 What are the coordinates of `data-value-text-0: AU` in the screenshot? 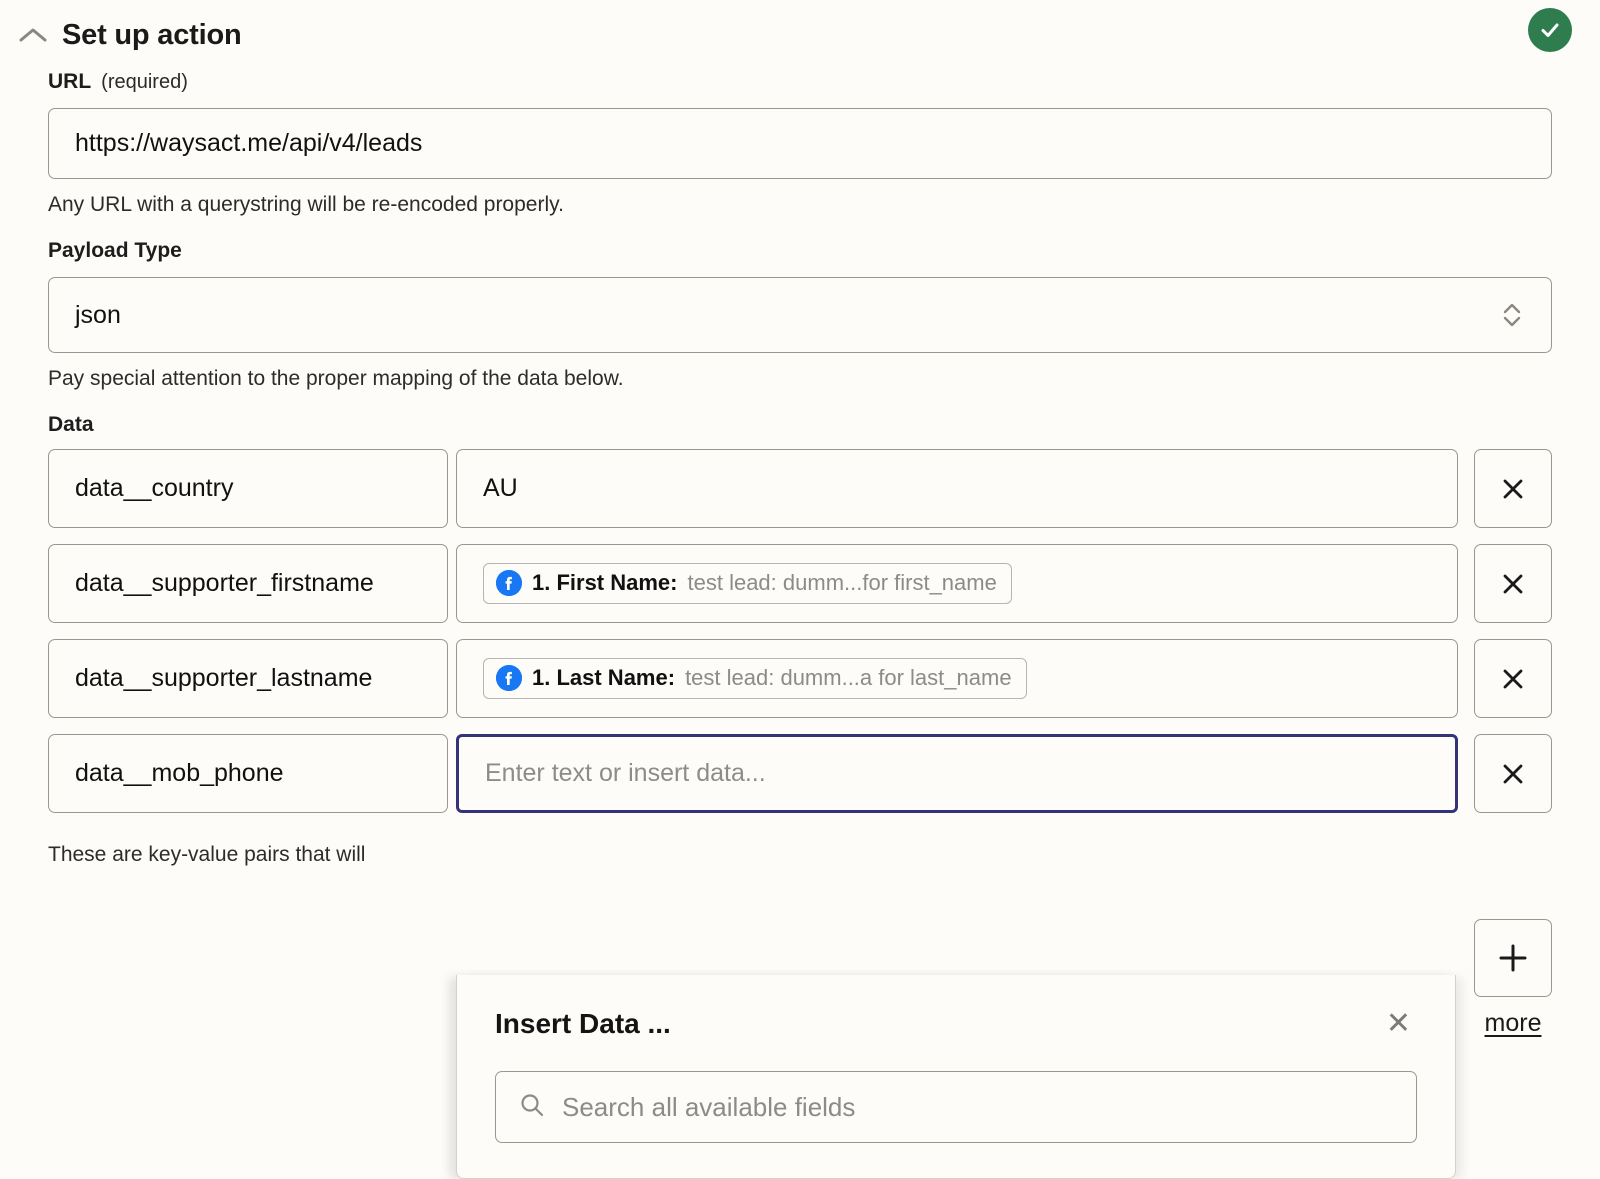 It's located at (500, 488).